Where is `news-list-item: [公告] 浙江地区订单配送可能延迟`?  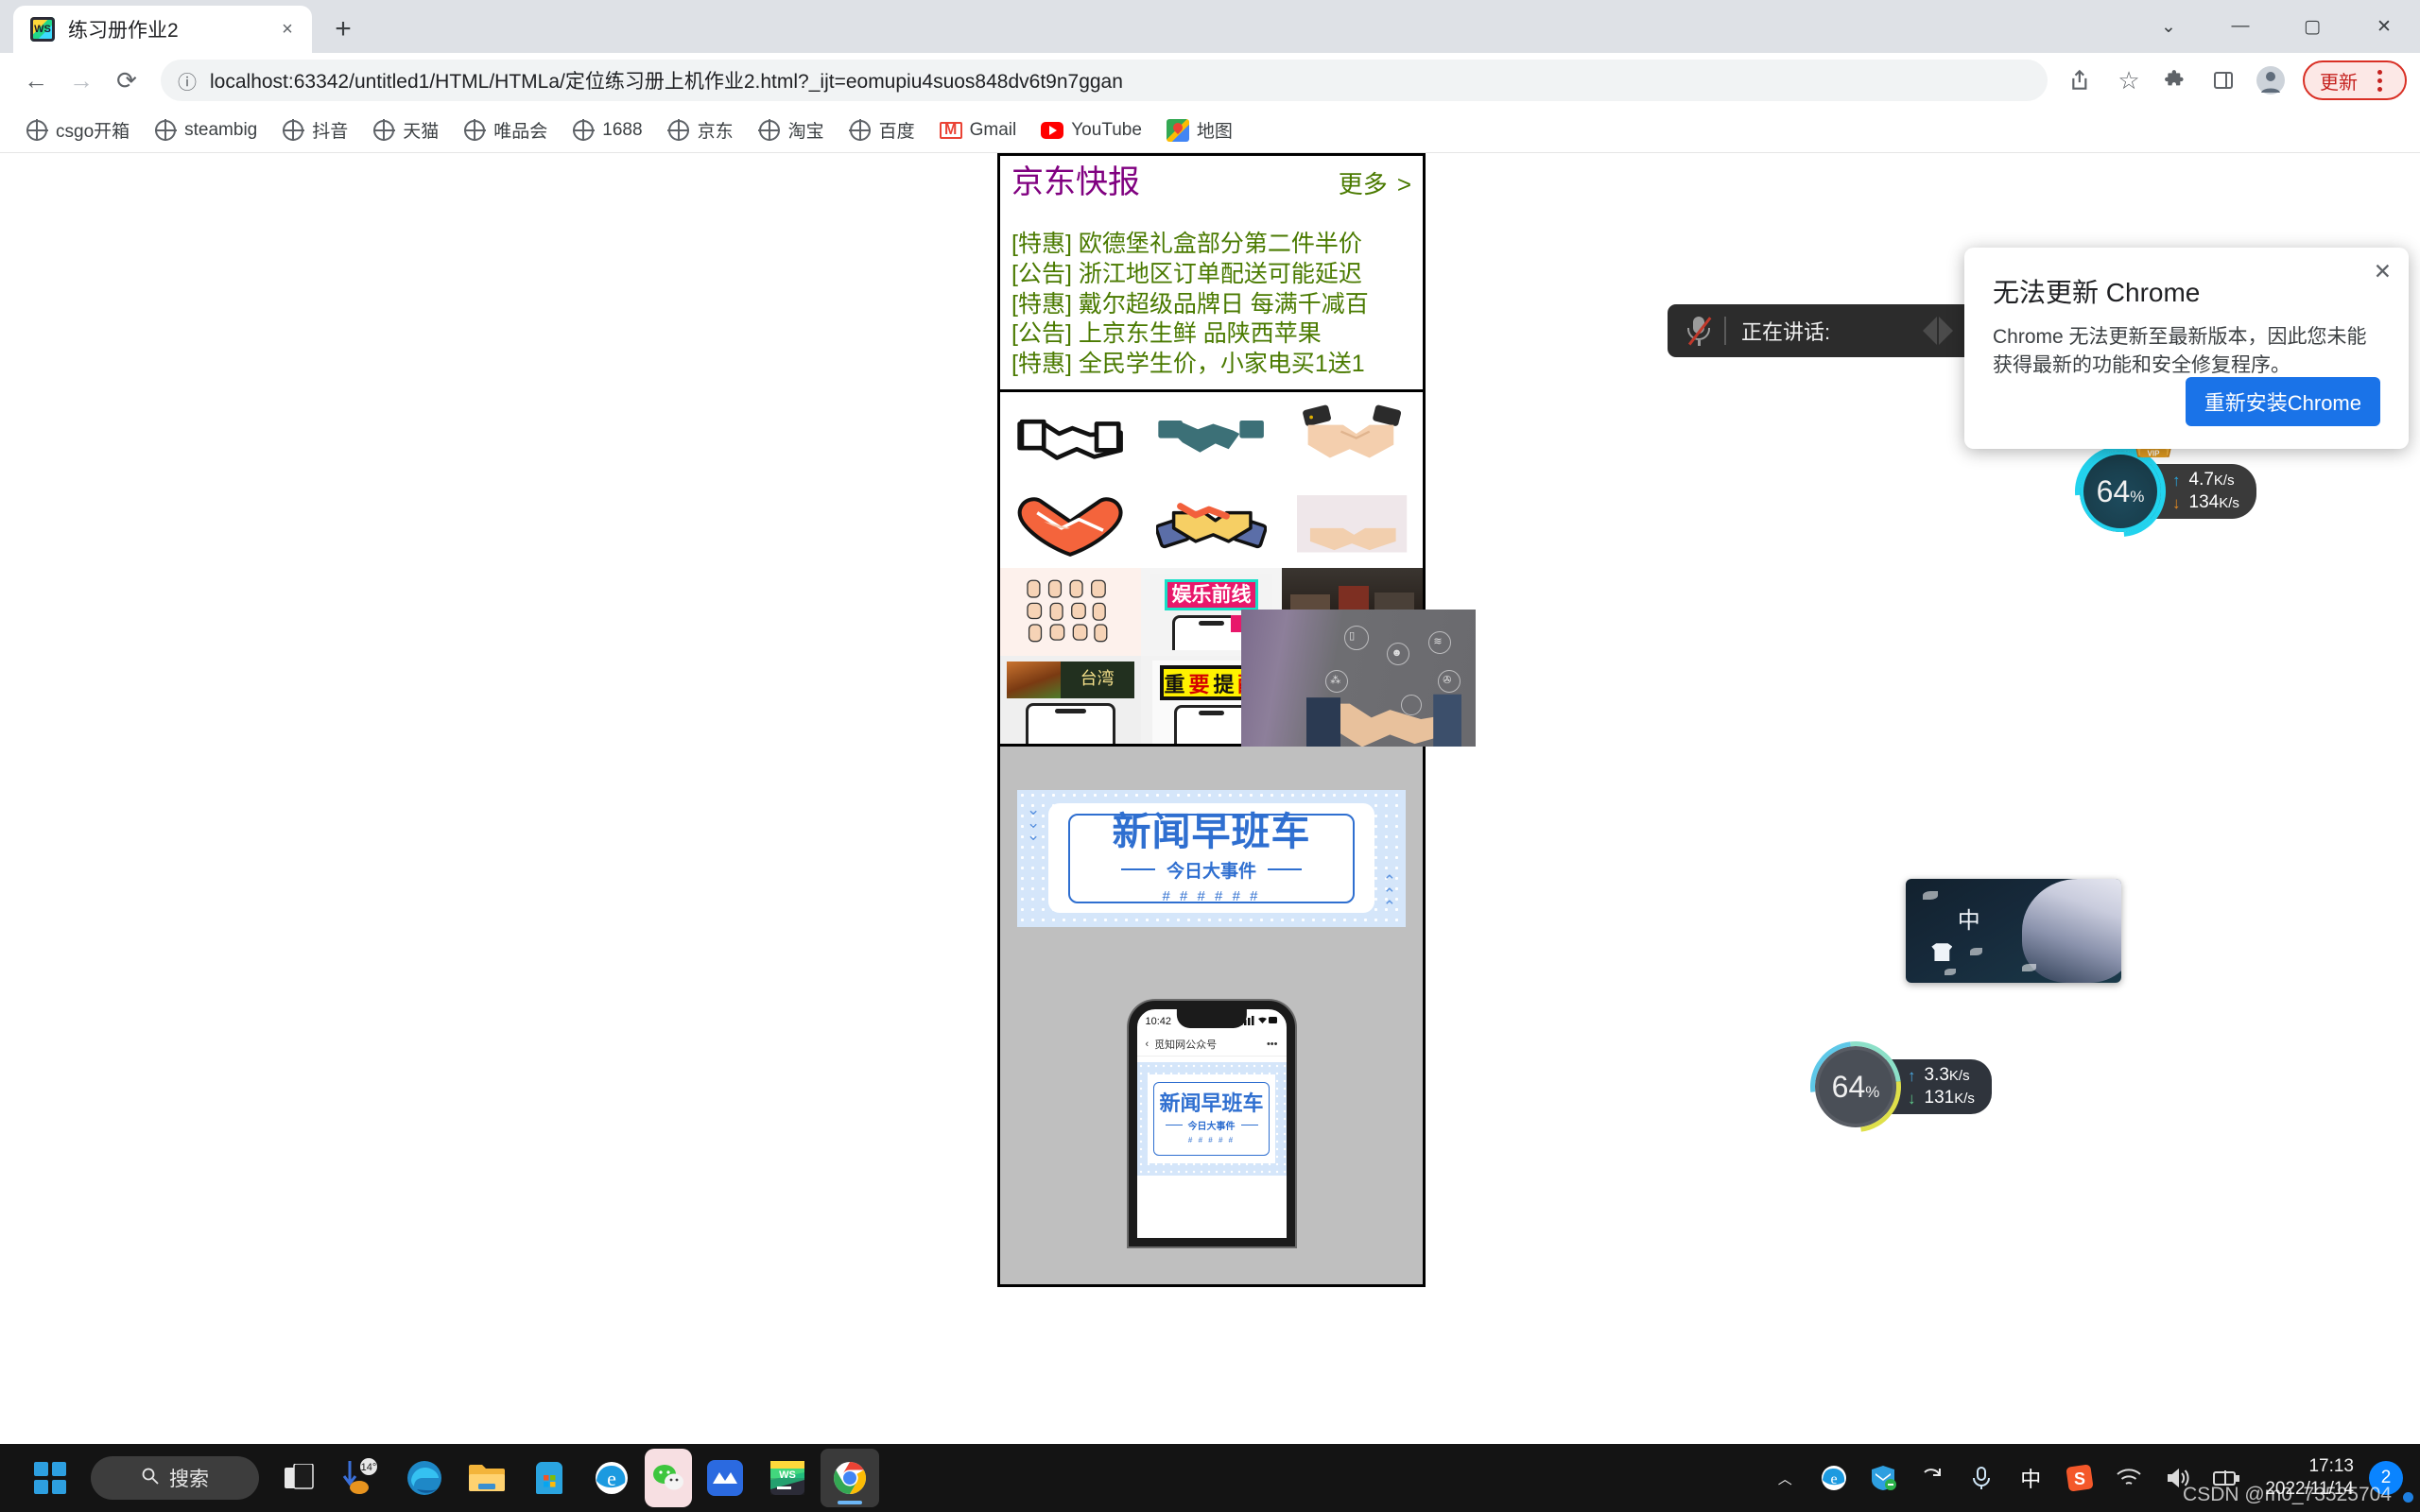
news-list-item: [公告] 浙江地区订单配送可能延迟 is located at coordinates (1211, 275).